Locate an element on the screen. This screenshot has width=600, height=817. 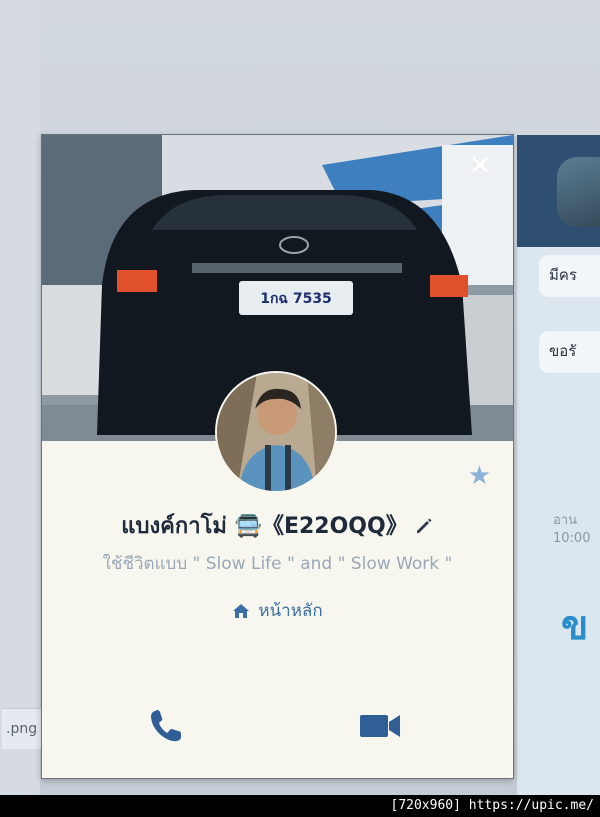
read-label: อาน is located at coordinates (565, 520).